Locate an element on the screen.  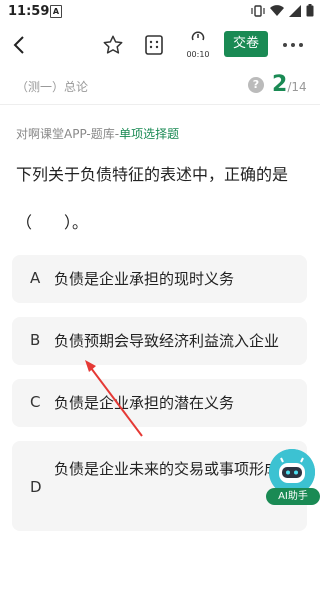
signal-icon is located at coordinates (295, 10).